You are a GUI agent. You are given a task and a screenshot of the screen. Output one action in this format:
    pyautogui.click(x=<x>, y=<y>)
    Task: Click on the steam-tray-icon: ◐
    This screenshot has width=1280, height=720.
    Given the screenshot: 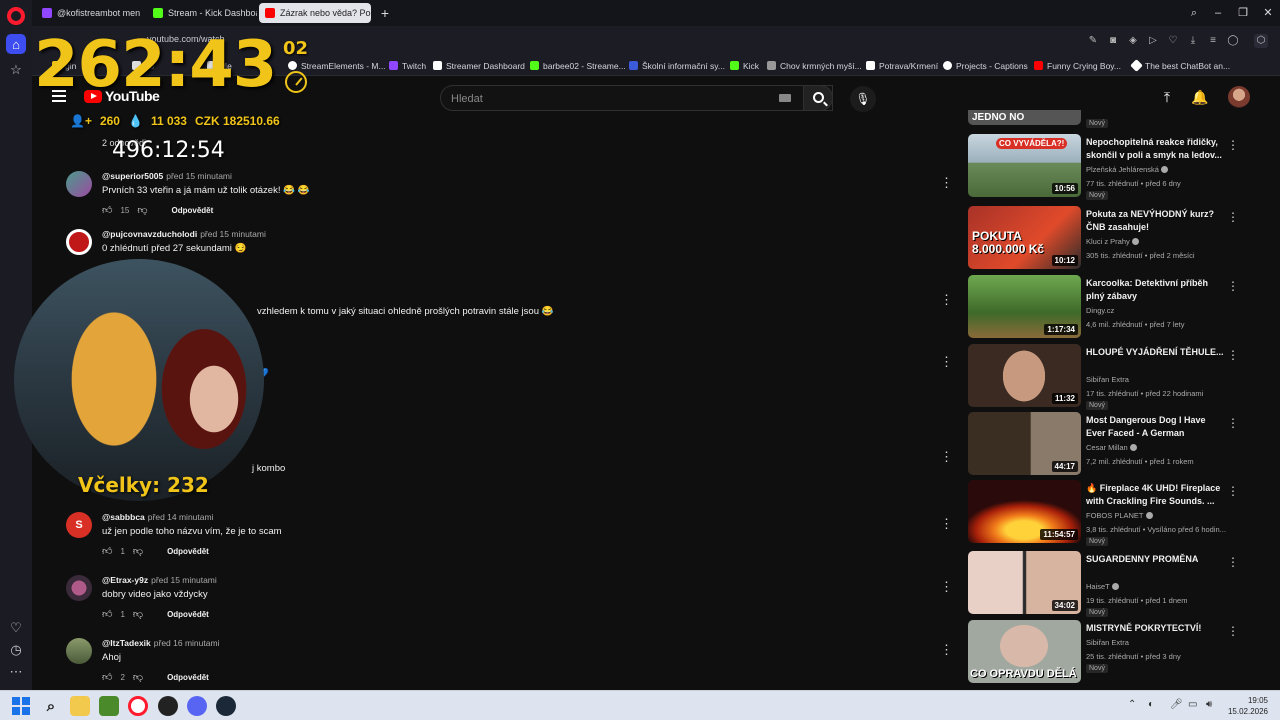 What is the action you would take?
    pyautogui.click(x=1151, y=704)
    